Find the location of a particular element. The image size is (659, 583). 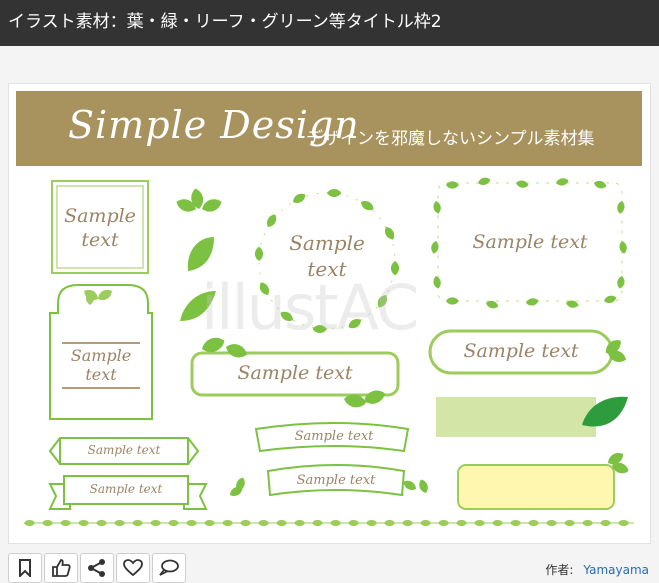

leaf-border is located at coordinates (329, 523).